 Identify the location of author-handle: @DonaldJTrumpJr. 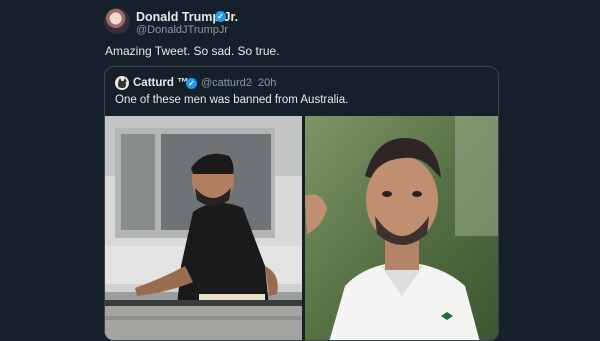
(182, 30).